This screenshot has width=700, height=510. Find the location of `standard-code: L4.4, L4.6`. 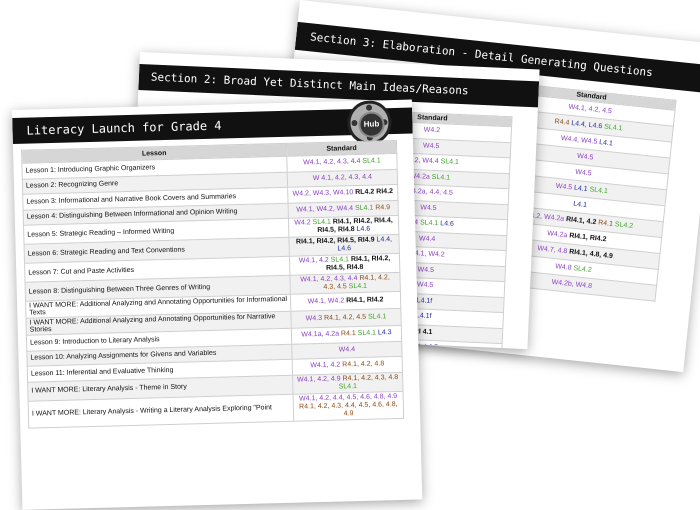

standard-code: L4.4, L4.6 is located at coordinates (586, 124).